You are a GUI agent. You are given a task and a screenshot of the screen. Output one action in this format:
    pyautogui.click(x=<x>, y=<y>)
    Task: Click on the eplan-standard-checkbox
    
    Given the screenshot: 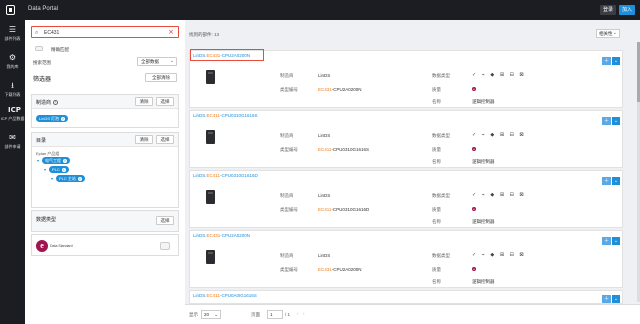 What is the action you would take?
    pyautogui.click(x=165, y=246)
    